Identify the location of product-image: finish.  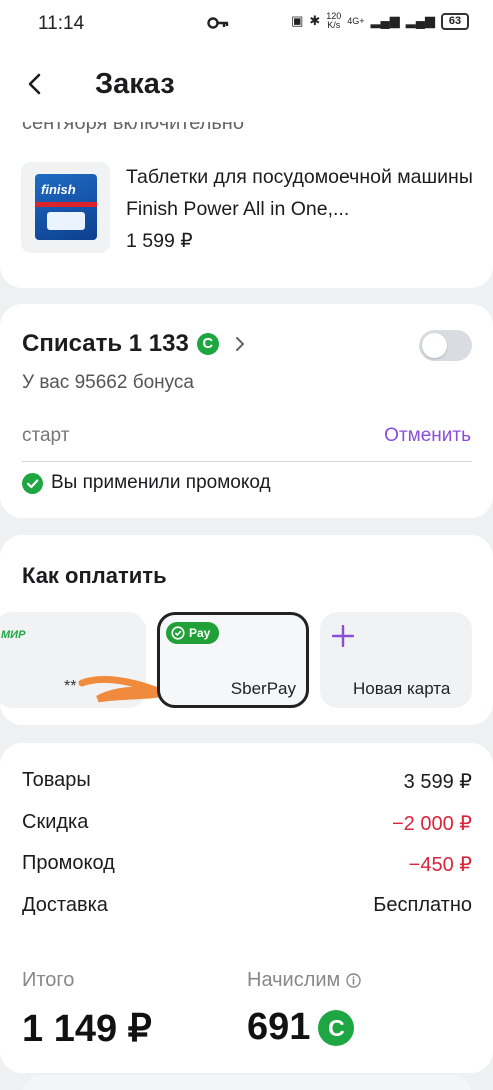
(65, 207).